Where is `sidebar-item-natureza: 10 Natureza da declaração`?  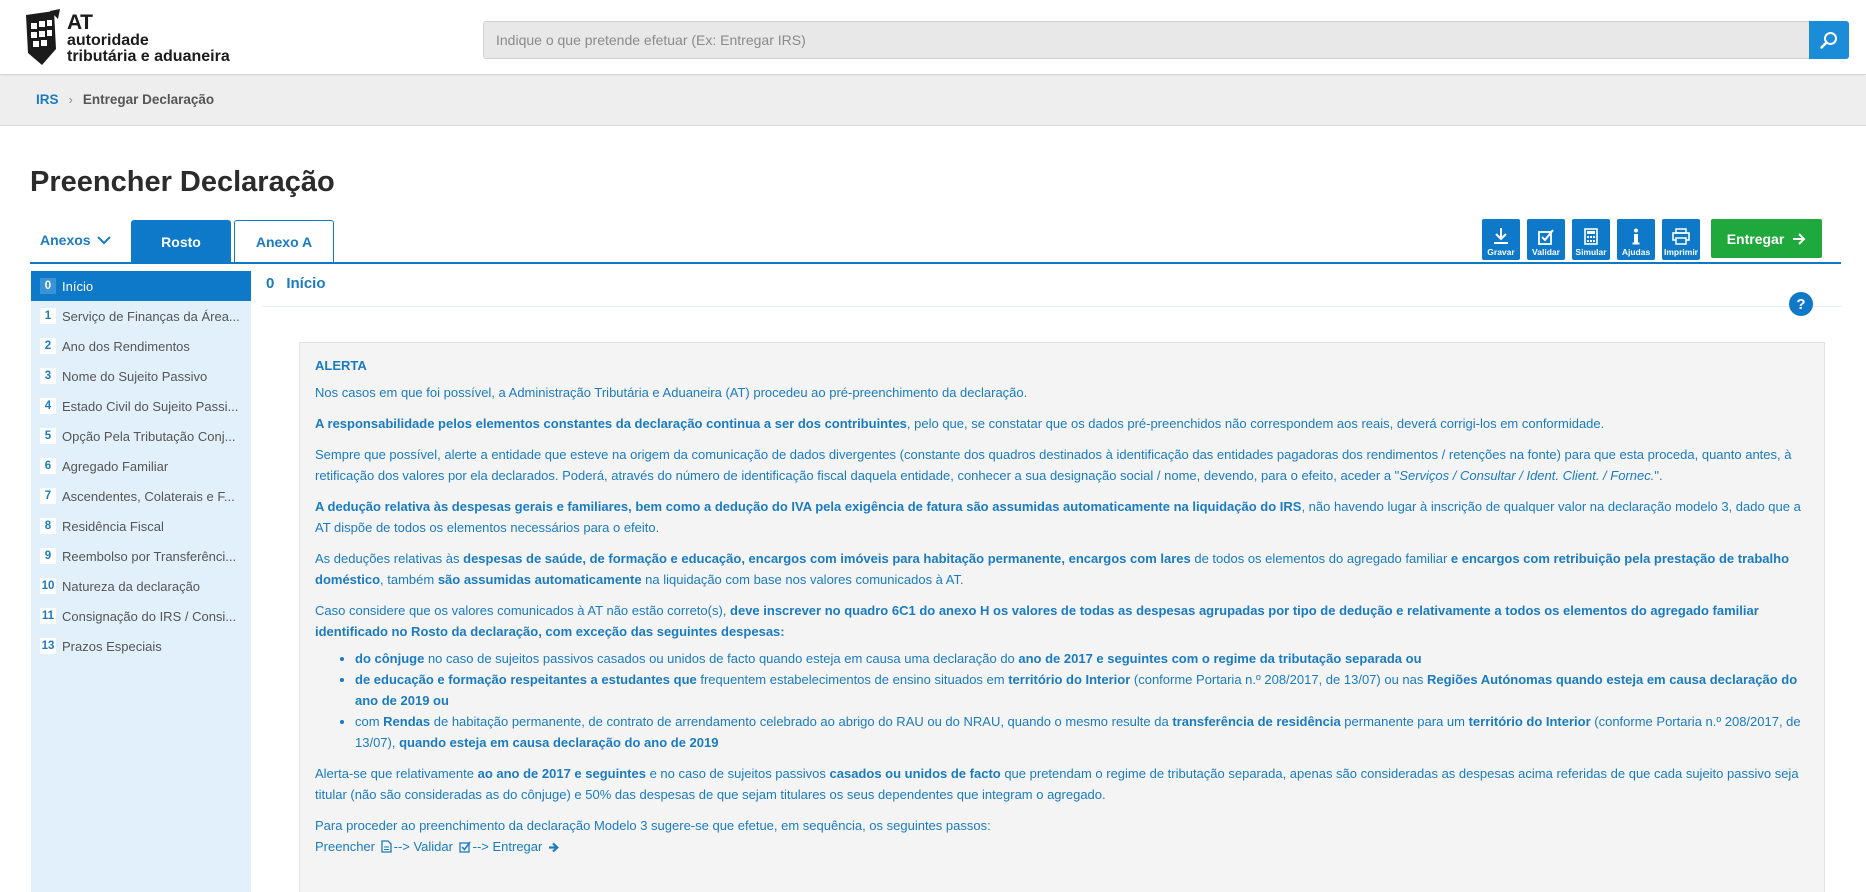
sidebar-item-natureza: 10 Natureza da declaração is located at coordinates (141, 586).